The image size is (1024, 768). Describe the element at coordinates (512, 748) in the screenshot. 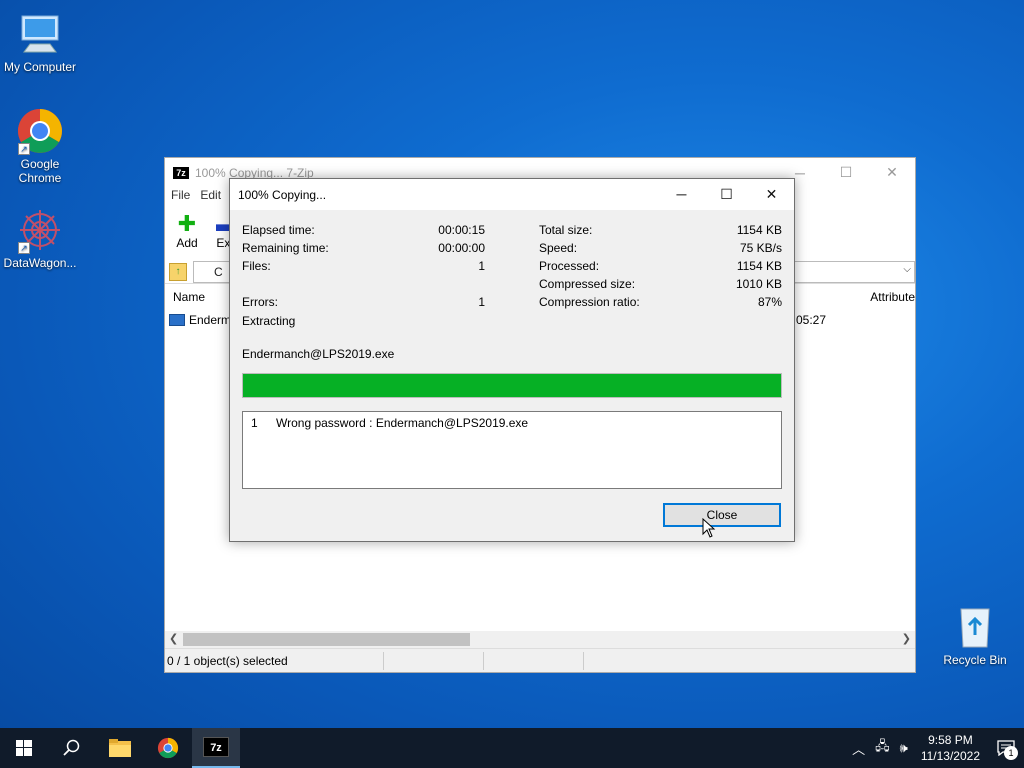

I see `taskbar: 7z ︿ 🖧 🕪 9:58 PM 11/13/2022 1` at that location.